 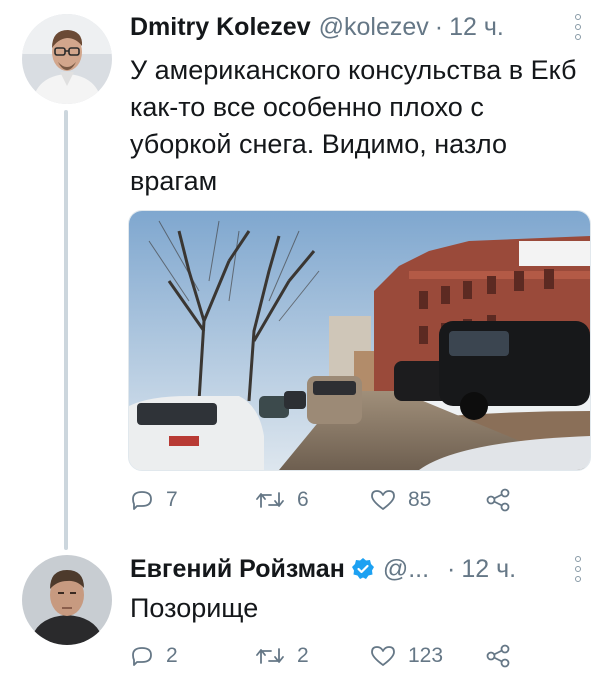 I want to click on retweet-count: 2, so click(x=303, y=655).